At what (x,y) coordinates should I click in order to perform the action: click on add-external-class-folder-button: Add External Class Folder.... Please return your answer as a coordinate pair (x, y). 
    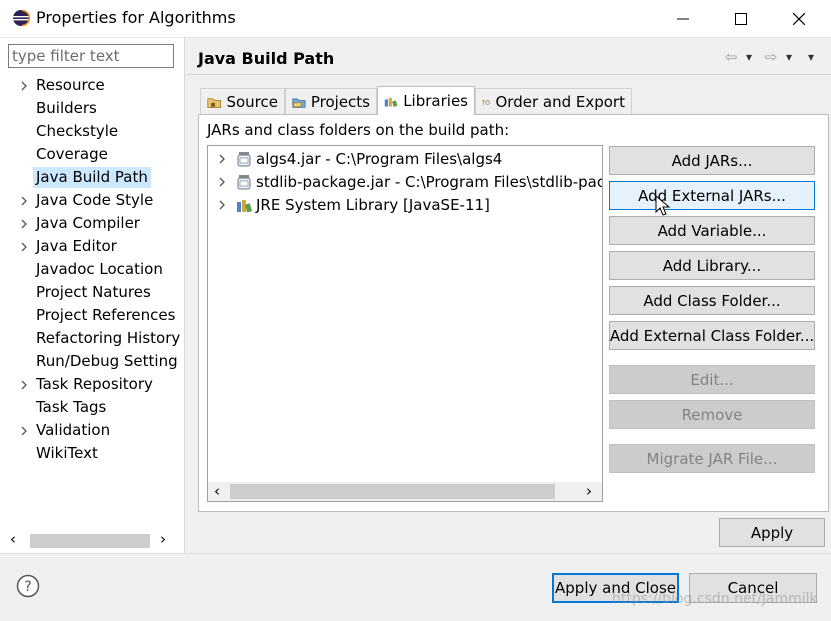
    Looking at the image, I should click on (712, 335).